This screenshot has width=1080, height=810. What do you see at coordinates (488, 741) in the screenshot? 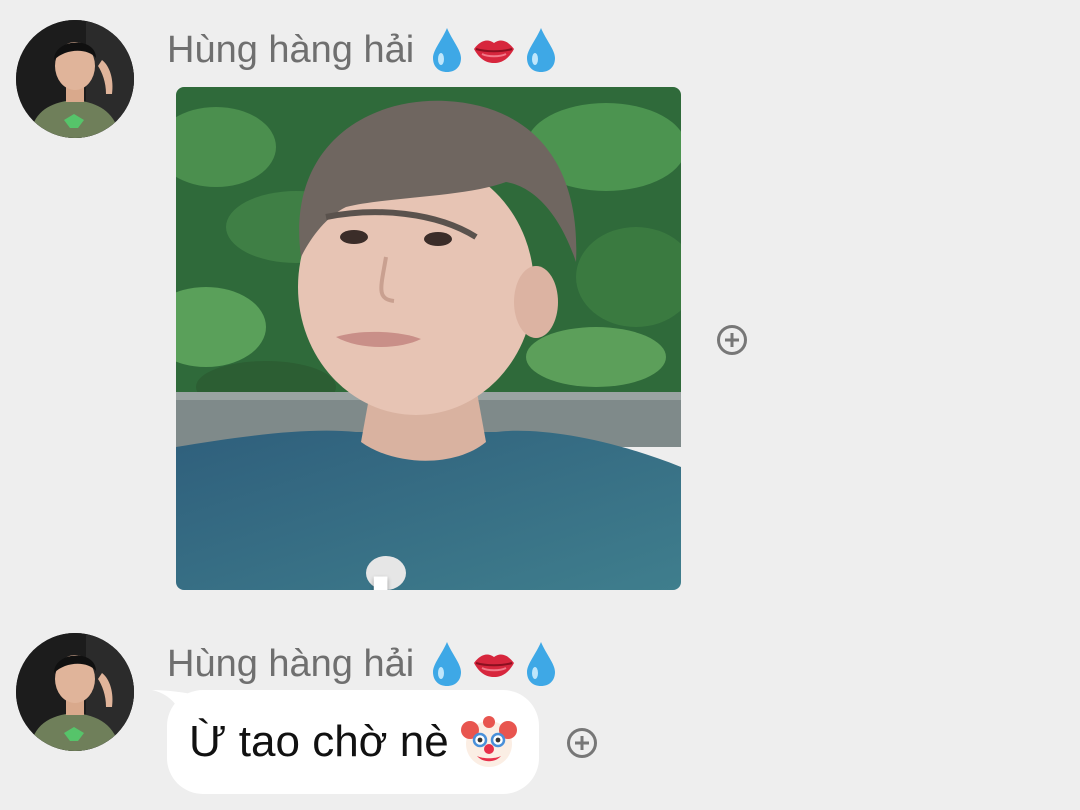
I see `clown-face-icon` at bounding box center [488, 741].